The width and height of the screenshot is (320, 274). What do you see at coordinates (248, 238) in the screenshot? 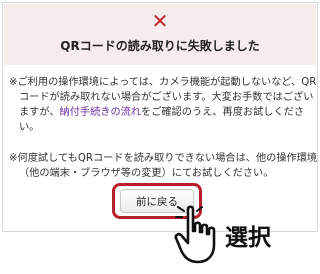
I see `select-label: 選択` at bounding box center [248, 238].